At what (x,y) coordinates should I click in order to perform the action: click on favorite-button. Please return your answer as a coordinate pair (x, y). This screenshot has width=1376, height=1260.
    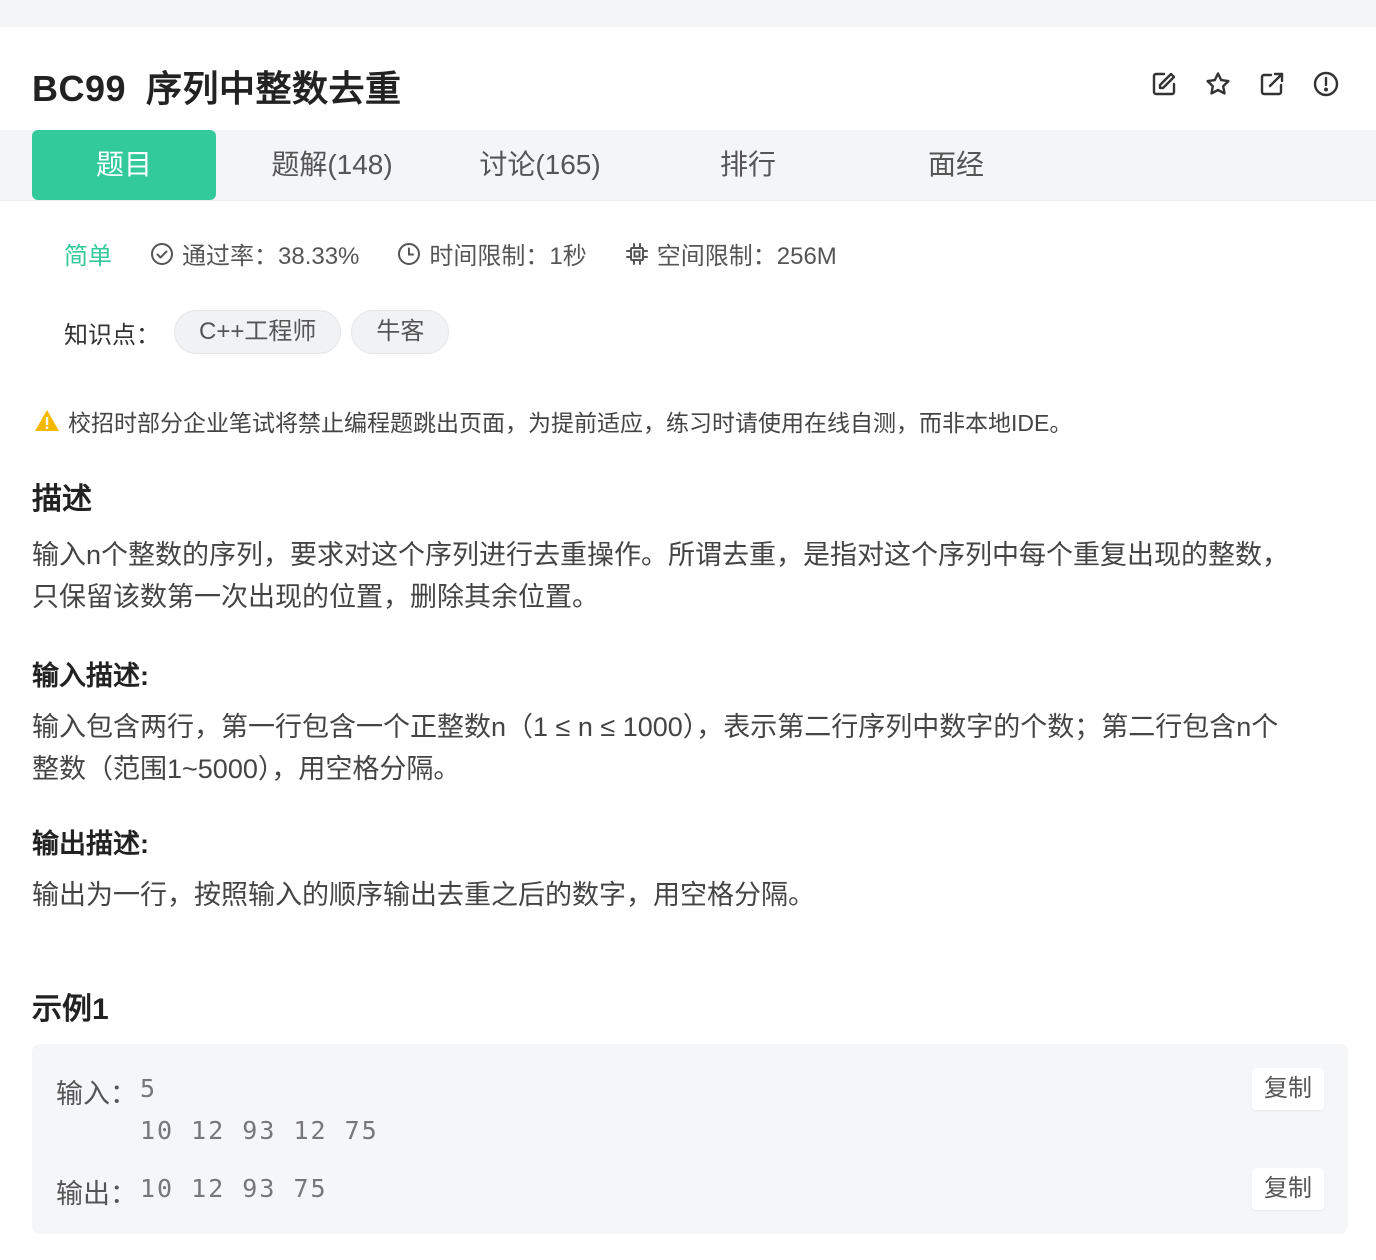
    Looking at the image, I should click on (1218, 84).